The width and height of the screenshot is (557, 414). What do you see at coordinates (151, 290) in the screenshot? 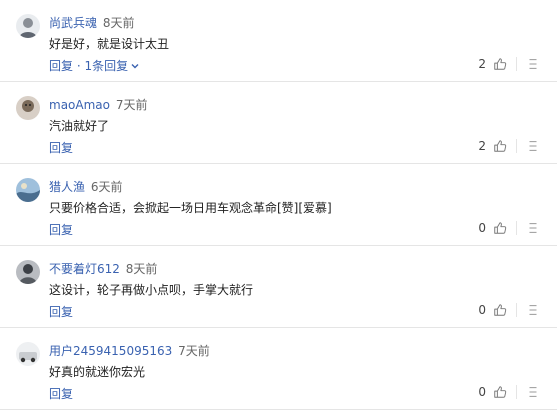
I see `comment-text: 这设计，轮子再做小点呗，手掌大就行` at bounding box center [151, 290].